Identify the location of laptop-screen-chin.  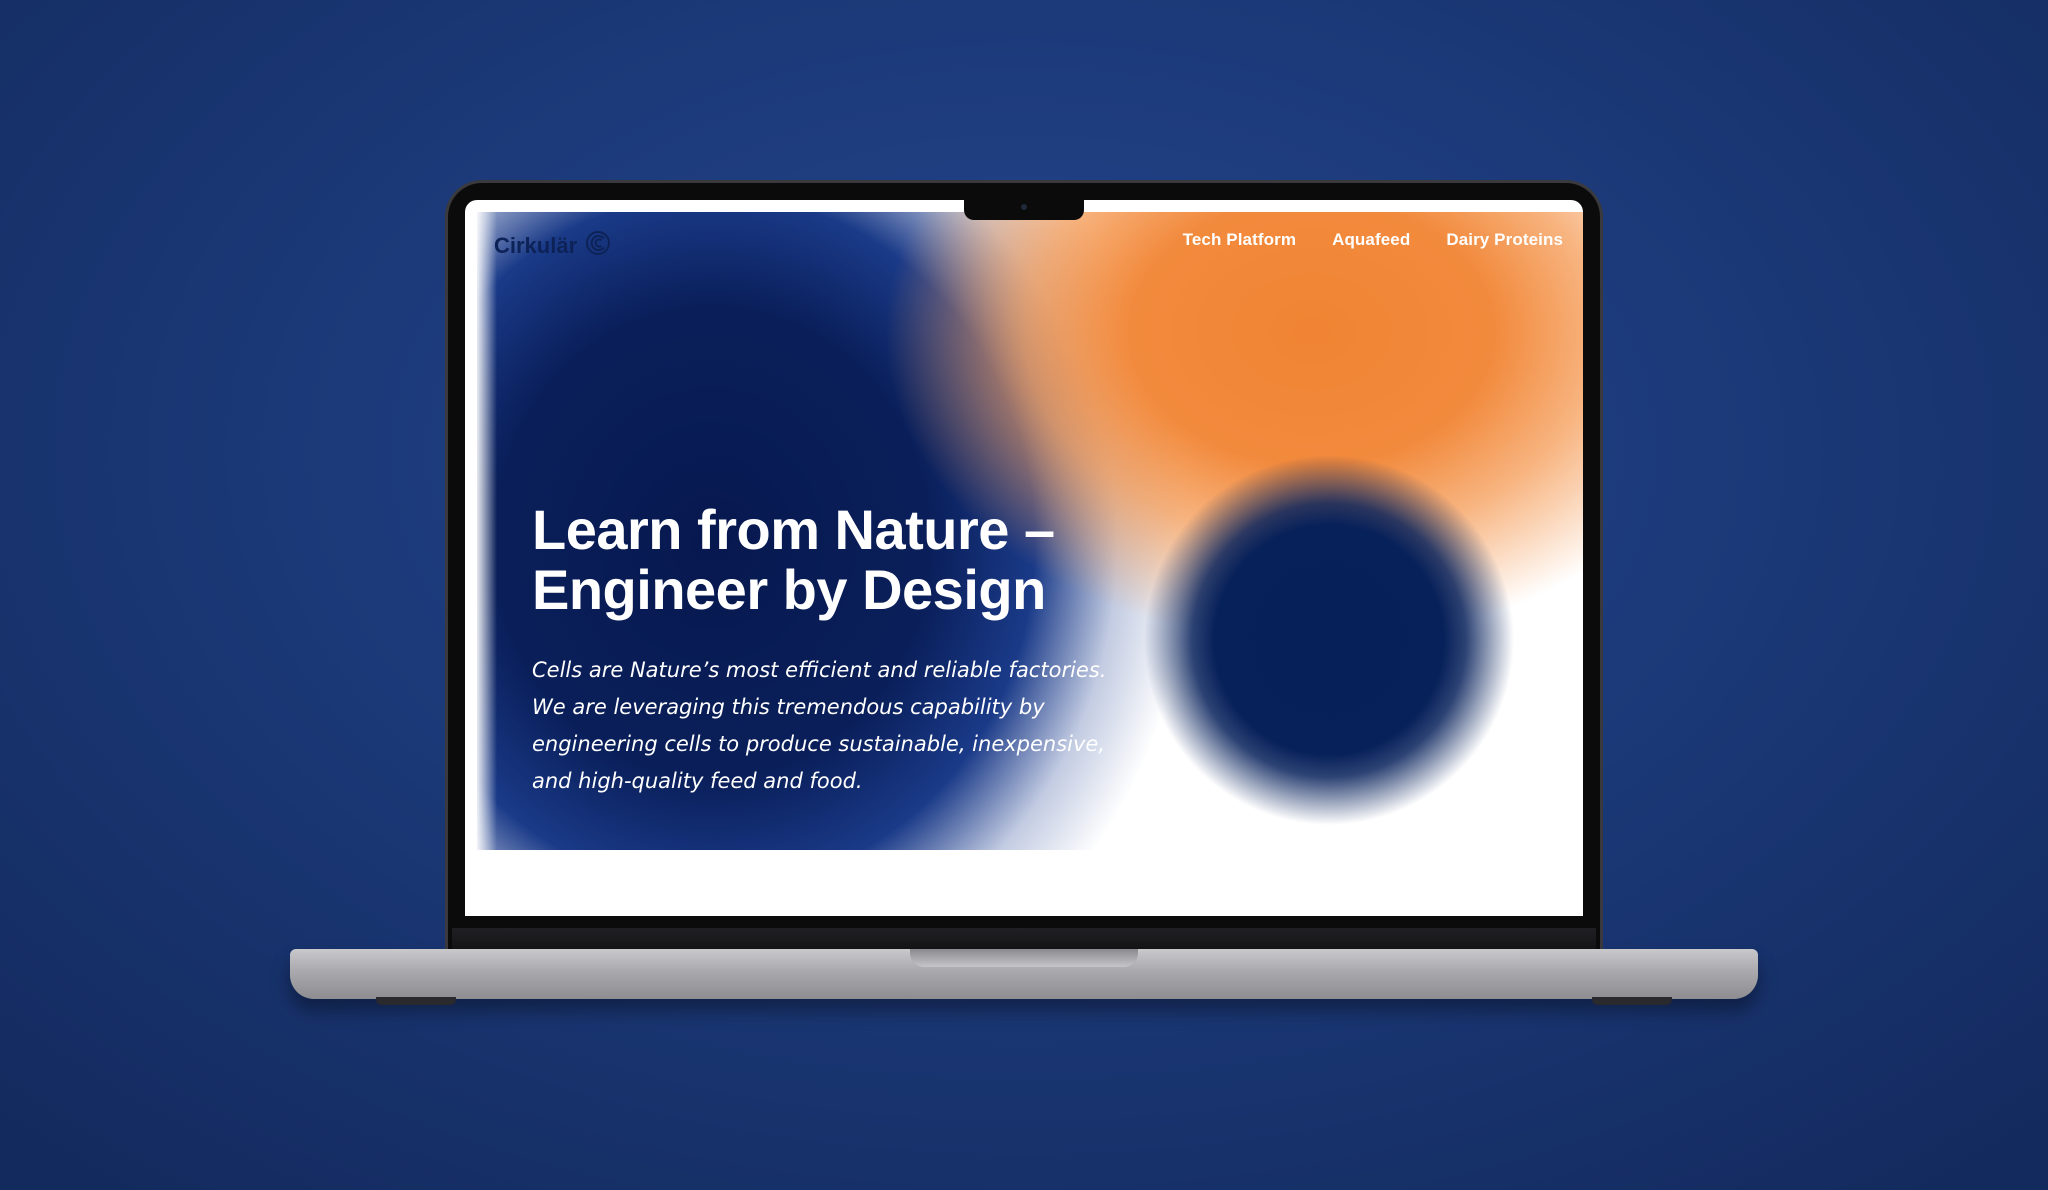
(1024, 939).